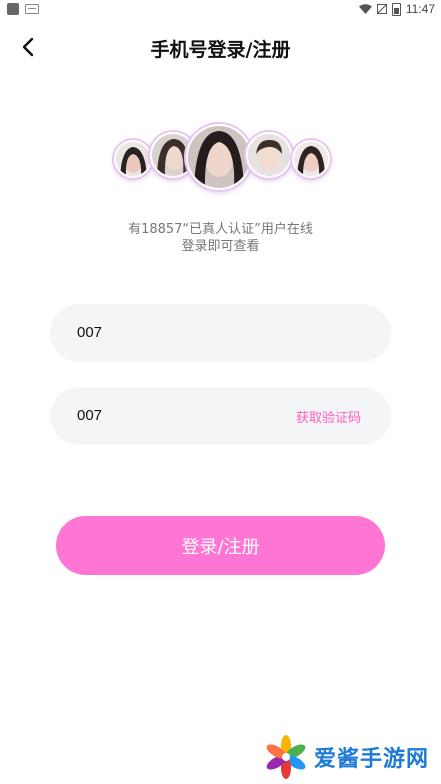  What do you see at coordinates (365, 9) in the screenshot?
I see `wifi-icon` at bounding box center [365, 9].